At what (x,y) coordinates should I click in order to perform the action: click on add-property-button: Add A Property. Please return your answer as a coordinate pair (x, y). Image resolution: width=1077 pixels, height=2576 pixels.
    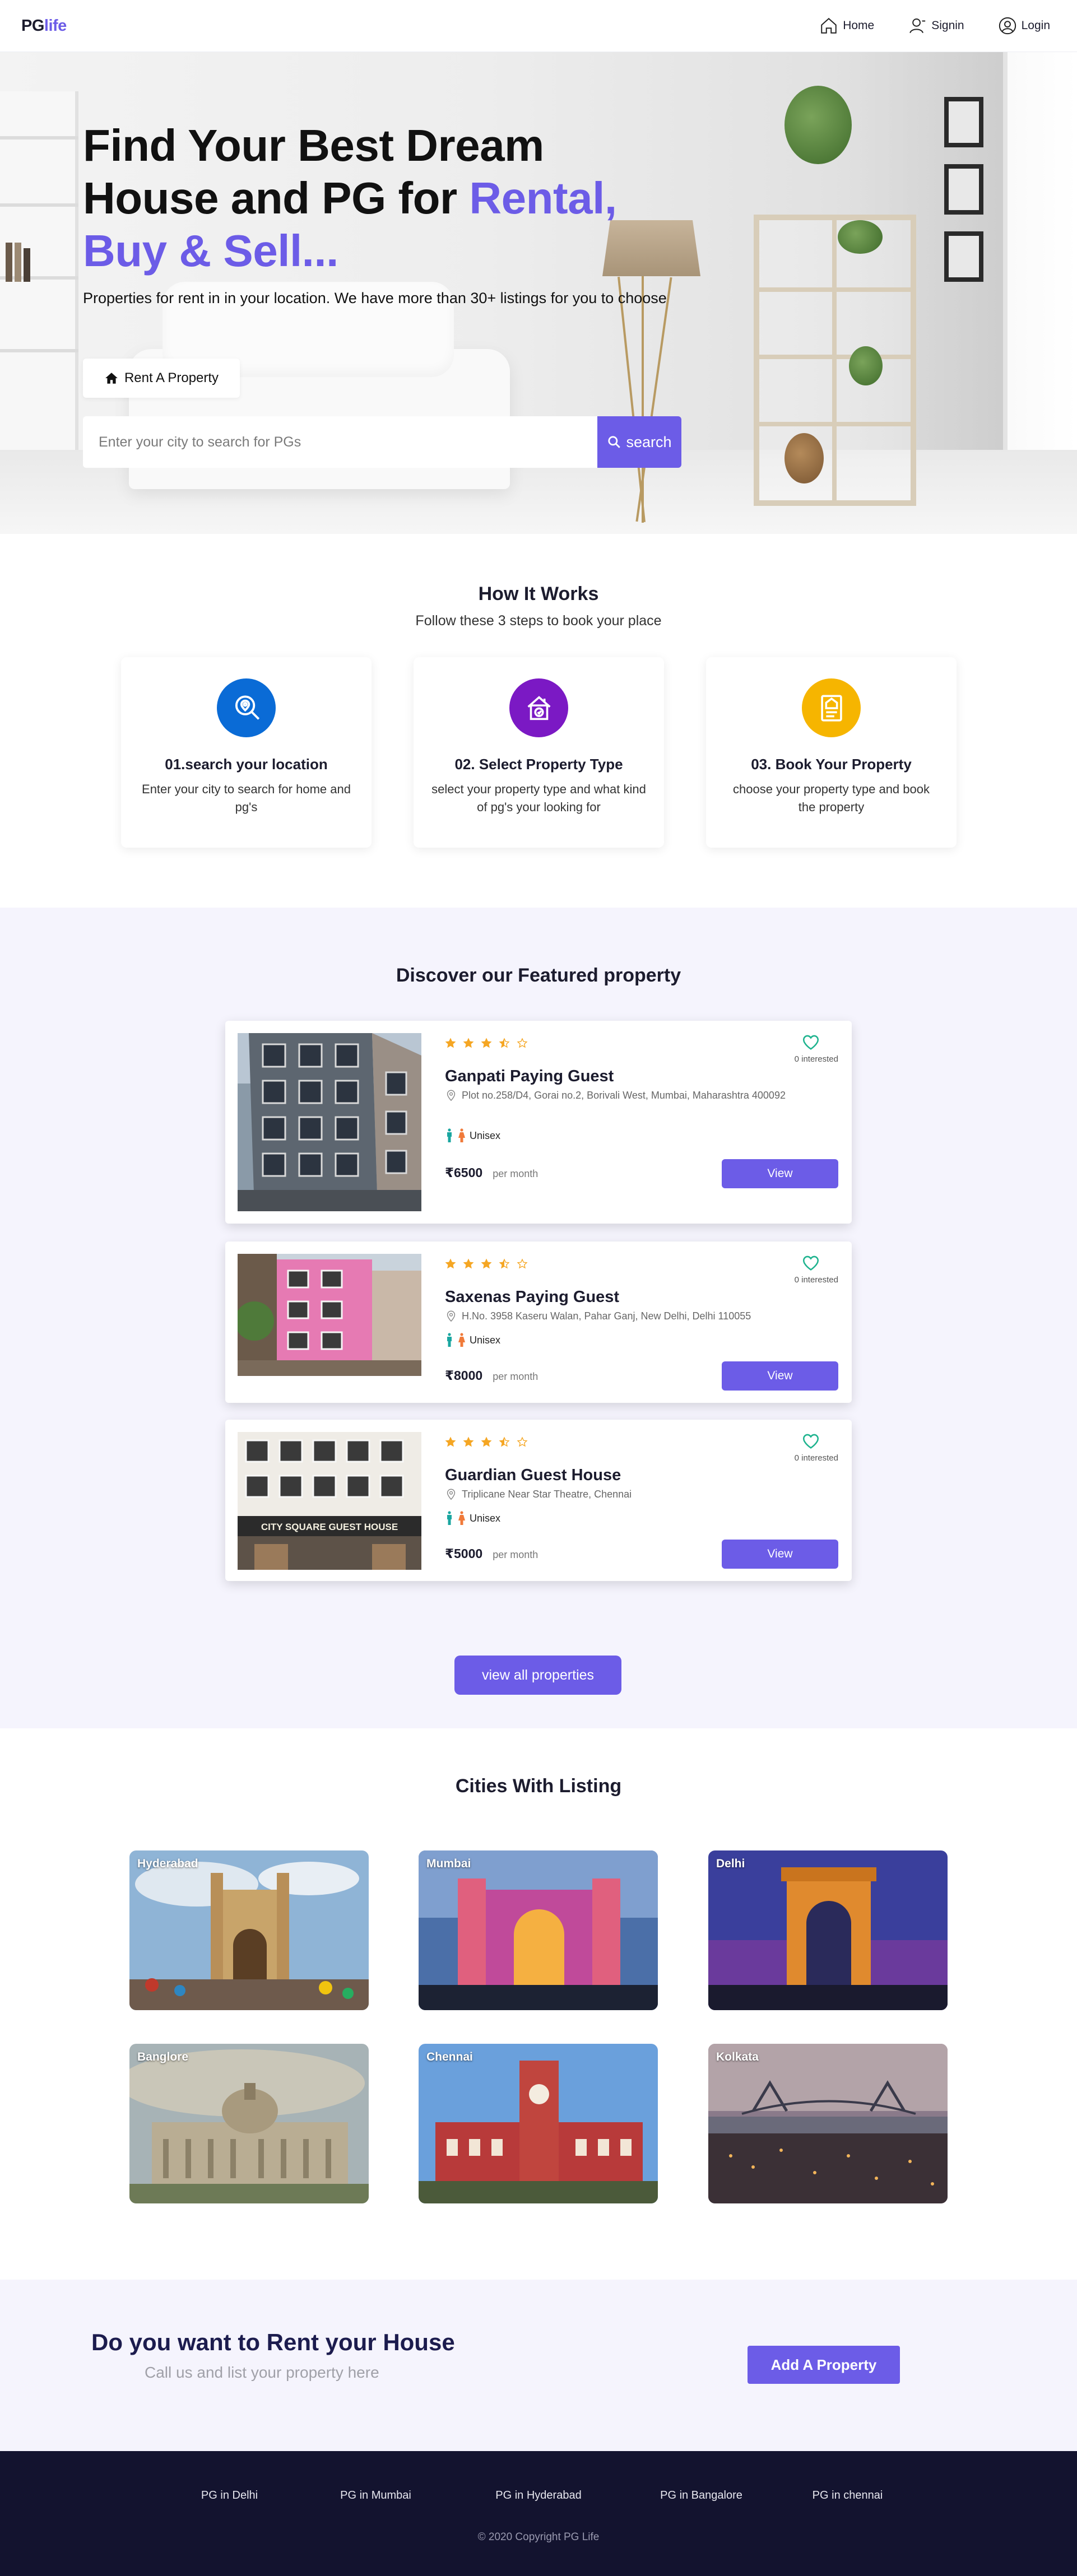
    Looking at the image, I should click on (824, 2365).